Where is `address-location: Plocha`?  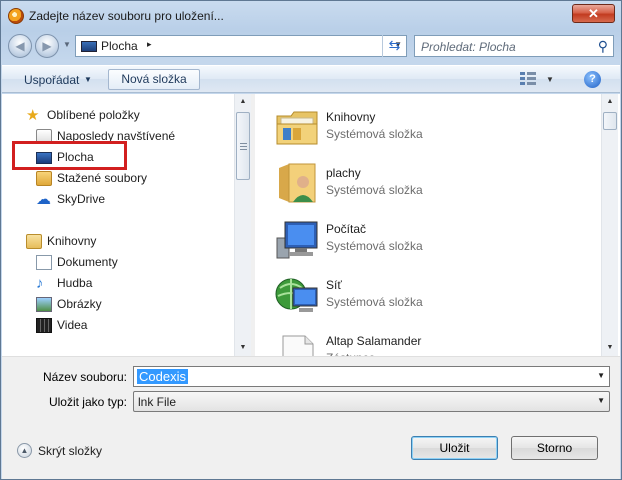 address-location: Plocha is located at coordinates (119, 46).